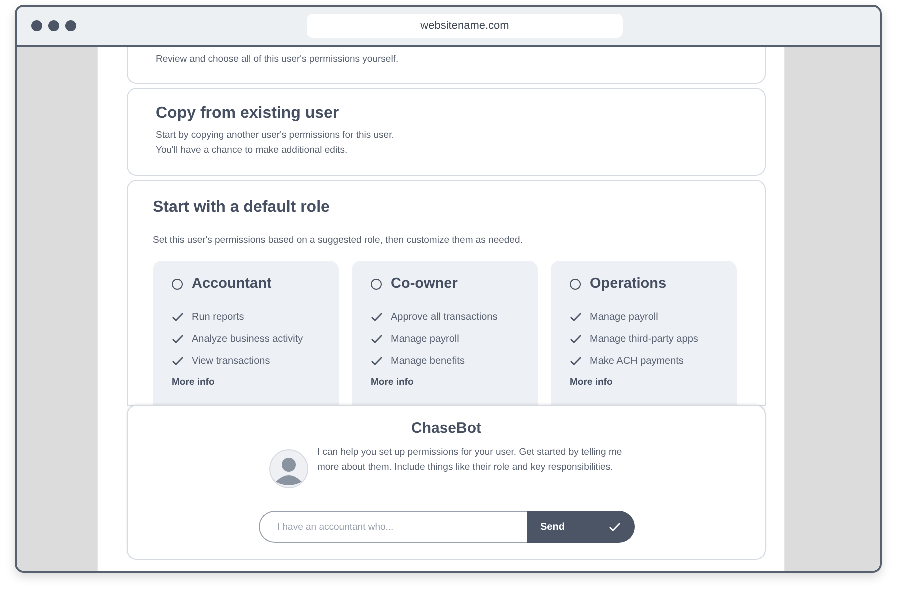 The height and width of the screenshot is (598, 898). What do you see at coordinates (276, 143) in the screenshot?
I see `card-description: Start by copying another user's permissions for this user. You'll have a chance to make additional edits.` at bounding box center [276, 143].